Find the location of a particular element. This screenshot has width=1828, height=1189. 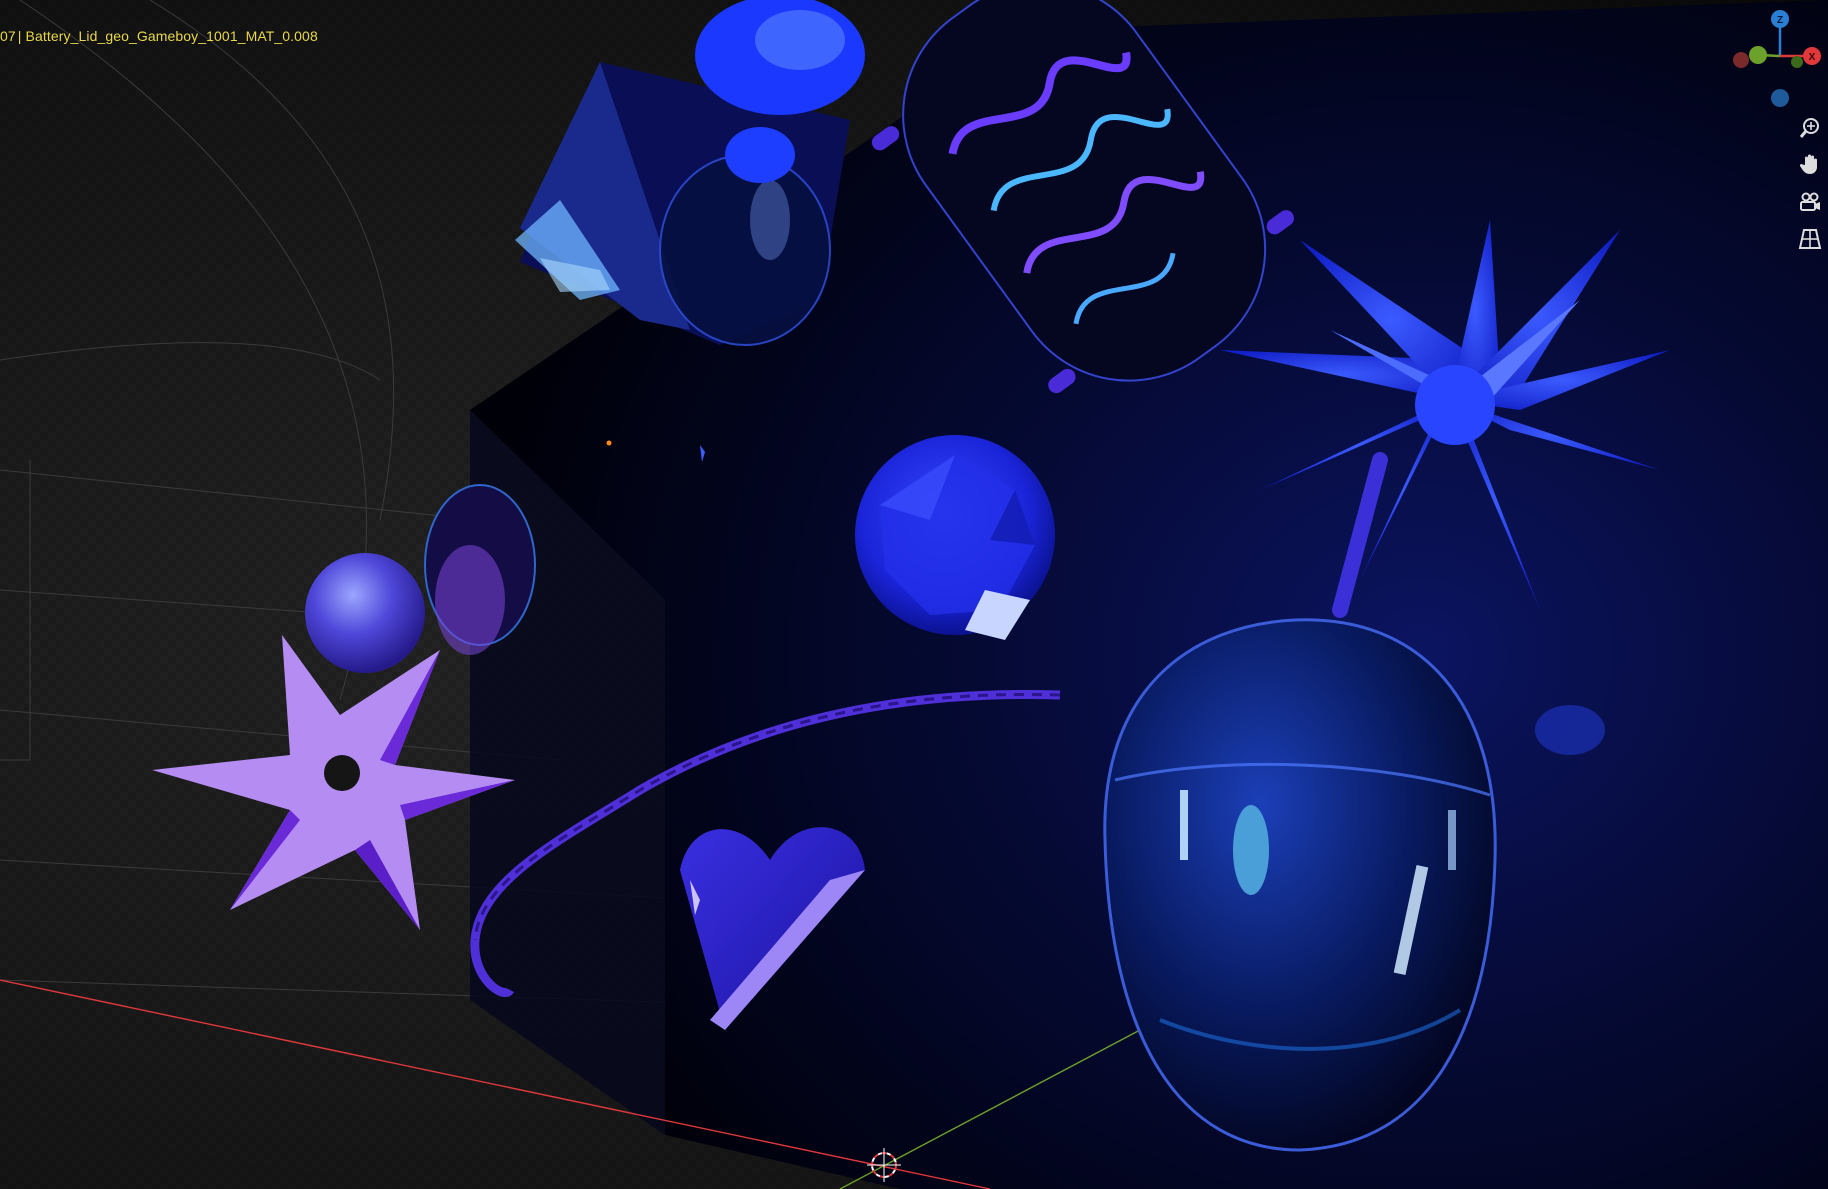

navigation-gizmo: Z X is located at coordinates (1773, 150).